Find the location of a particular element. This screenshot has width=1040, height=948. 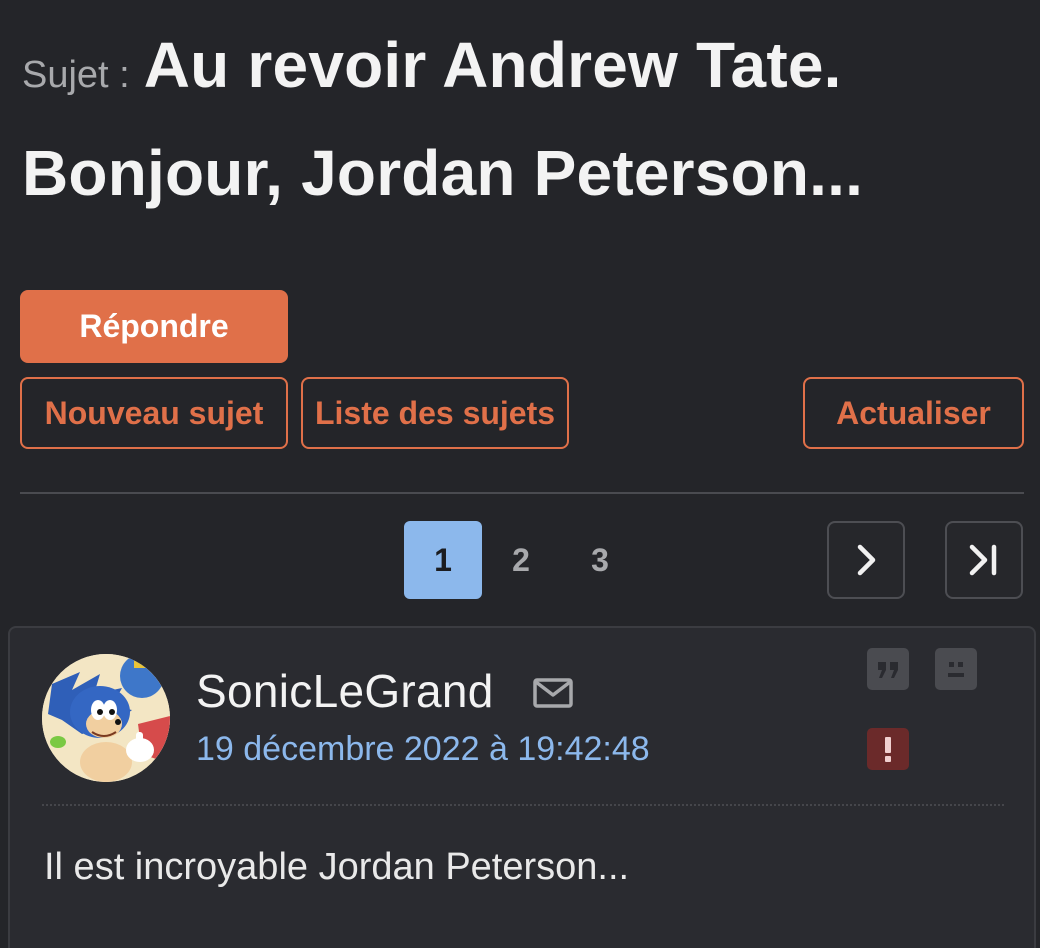

last-page-button is located at coordinates (984, 560).